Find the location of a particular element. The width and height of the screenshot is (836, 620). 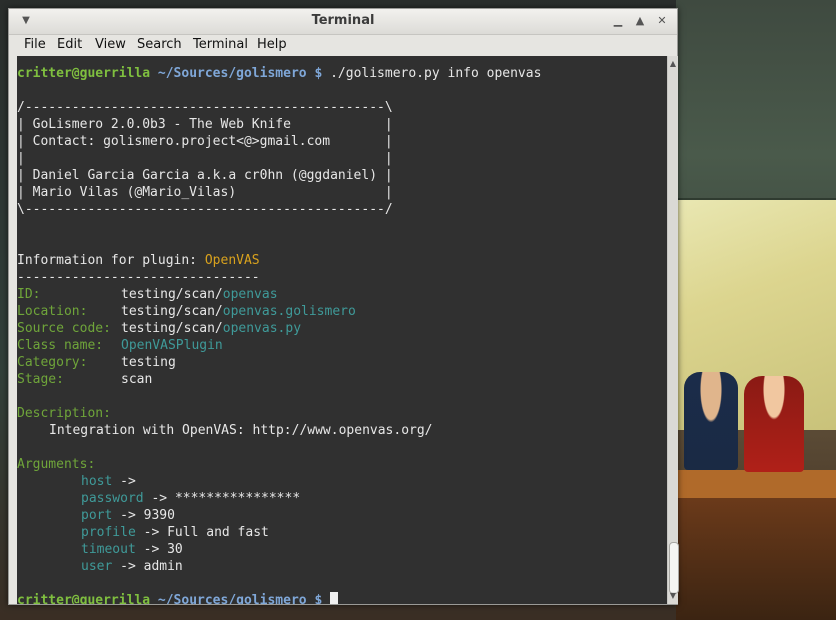

menu-search: Search is located at coordinates (159, 44).